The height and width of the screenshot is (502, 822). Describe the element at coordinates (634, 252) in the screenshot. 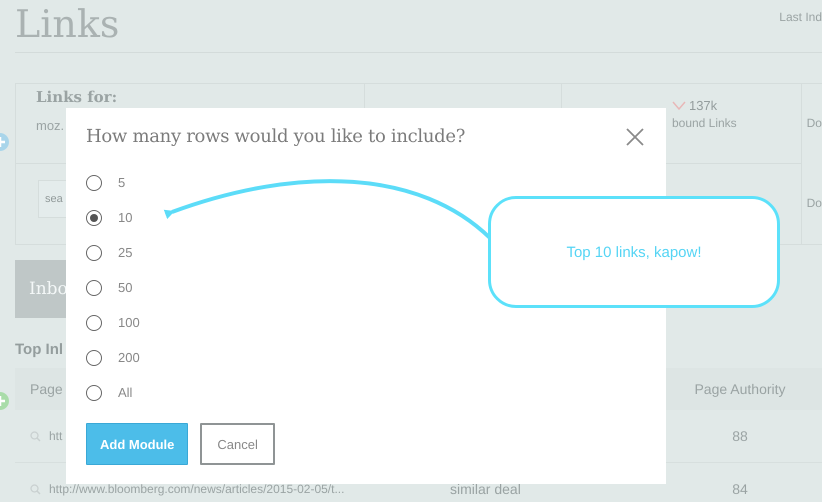

I see `callout-text: Top 10 links, kapow!` at that location.